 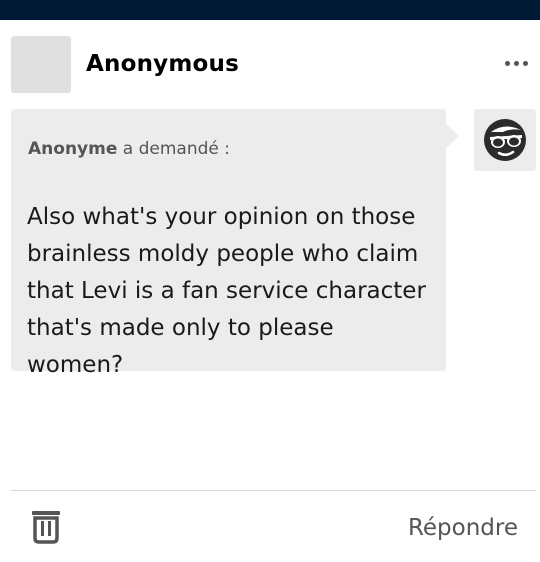 What do you see at coordinates (41, 64) in the screenshot?
I see `blog-avatar` at bounding box center [41, 64].